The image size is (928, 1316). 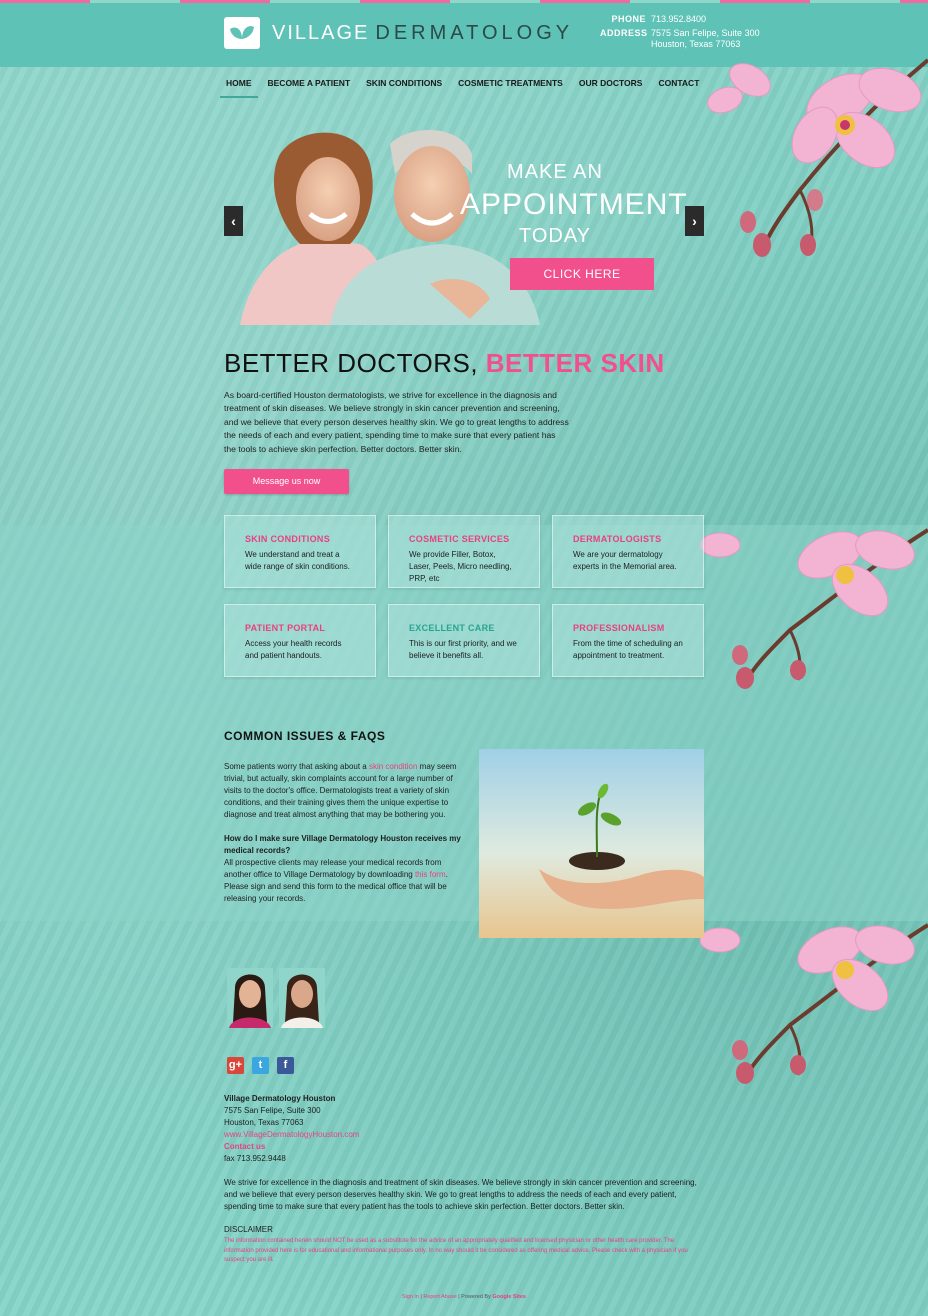 What do you see at coordinates (309, 86) in the screenshot?
I see `nav-become-a-patient: BECOME A PATIENT` at bounding box center [309, 86].